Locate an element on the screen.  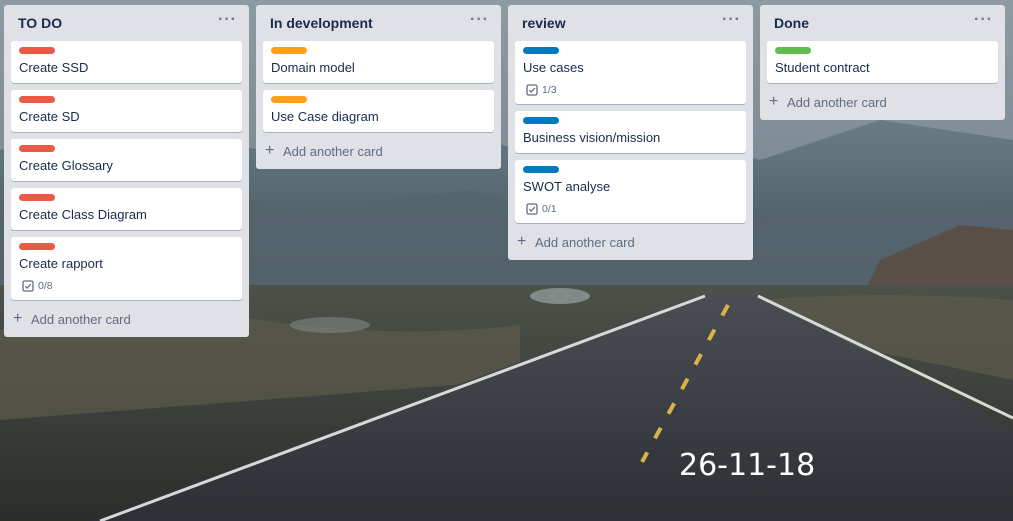
card: SWOT analyse 0/1 is located at coordinates (630, 191).